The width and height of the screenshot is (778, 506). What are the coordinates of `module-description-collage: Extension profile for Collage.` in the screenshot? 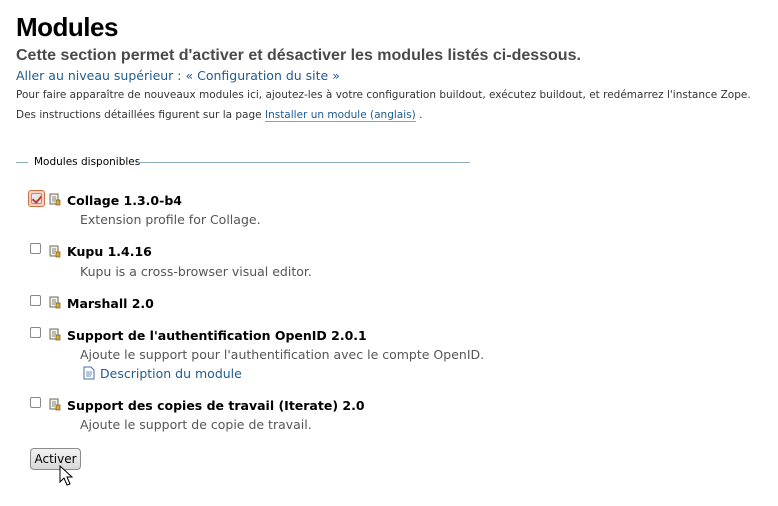 It's located at (170, 219).